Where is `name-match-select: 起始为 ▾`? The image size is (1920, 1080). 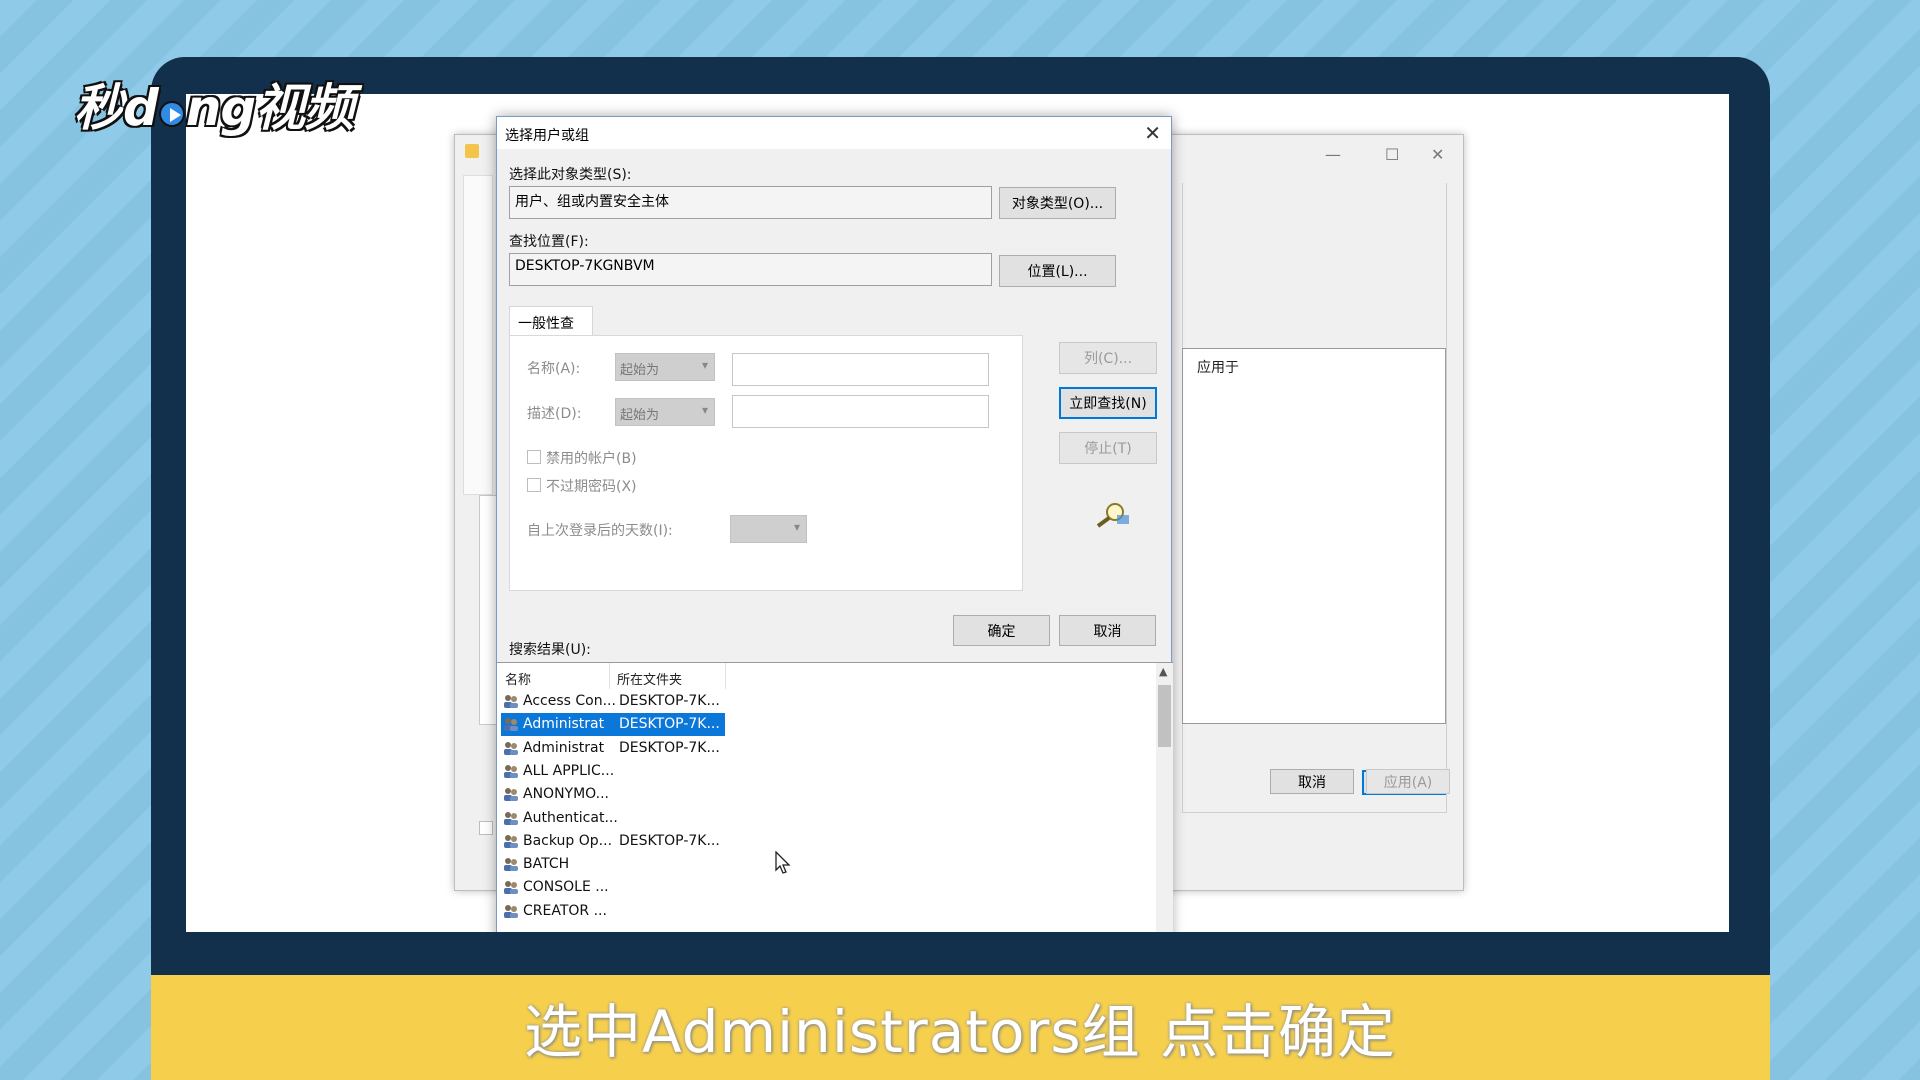 name-match-select: 起始为 ▾ is located at coordinates (665, 367).